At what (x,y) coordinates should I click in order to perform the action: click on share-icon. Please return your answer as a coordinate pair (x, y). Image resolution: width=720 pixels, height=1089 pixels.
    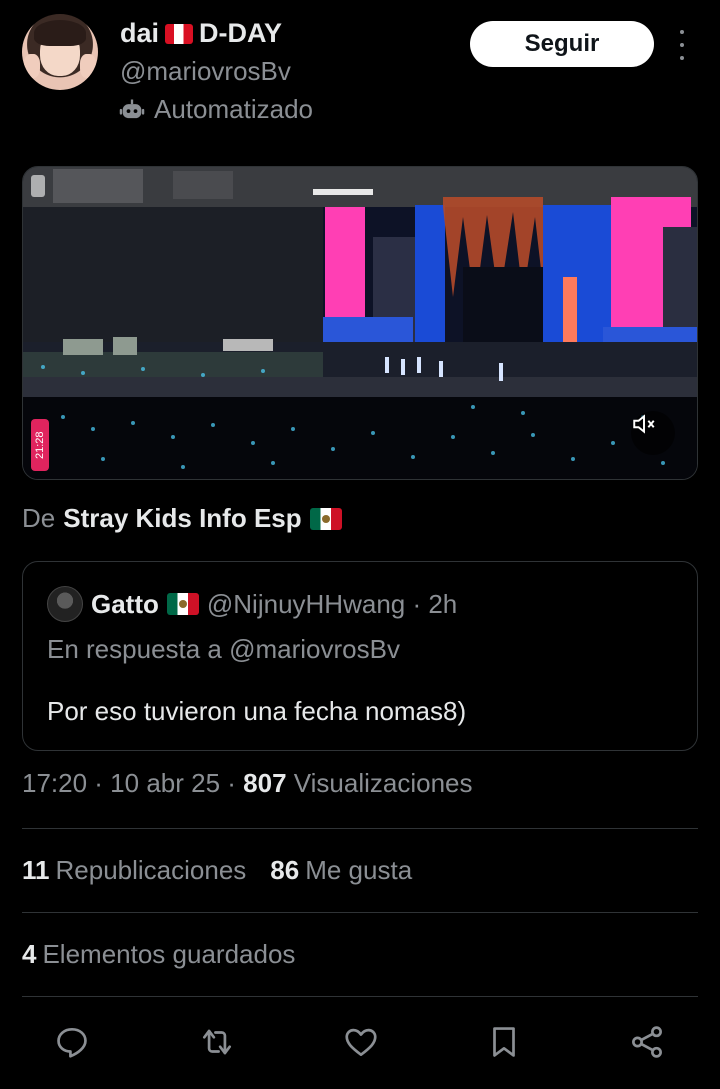
    Looking at the image, I should click on (647, 1042).